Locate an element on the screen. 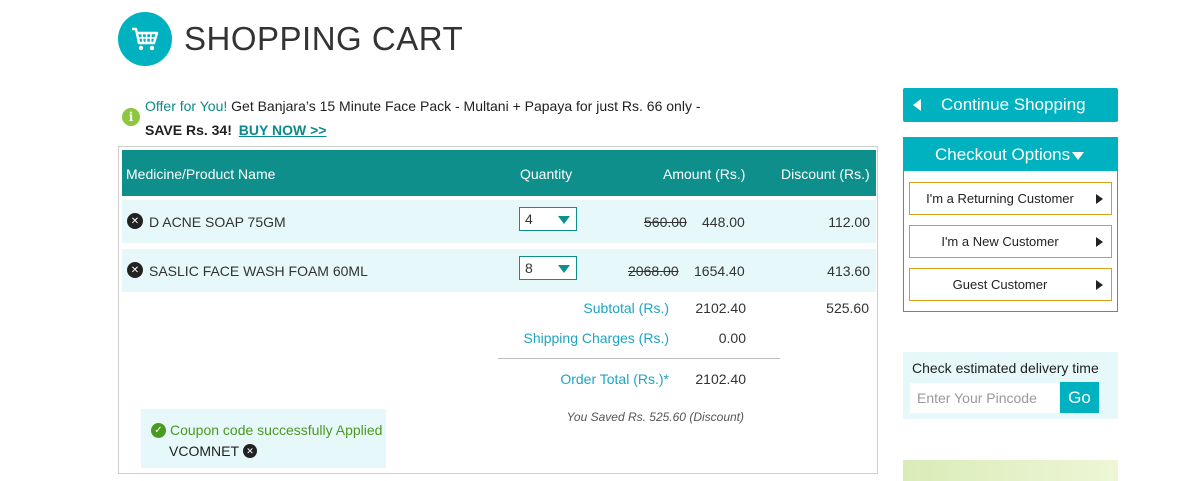 Image resolution: width=1188 pixels, height=481 pixels. savings-text: You Saved Rs. 525.60 (Discount) is located at coordinates (655, 417).